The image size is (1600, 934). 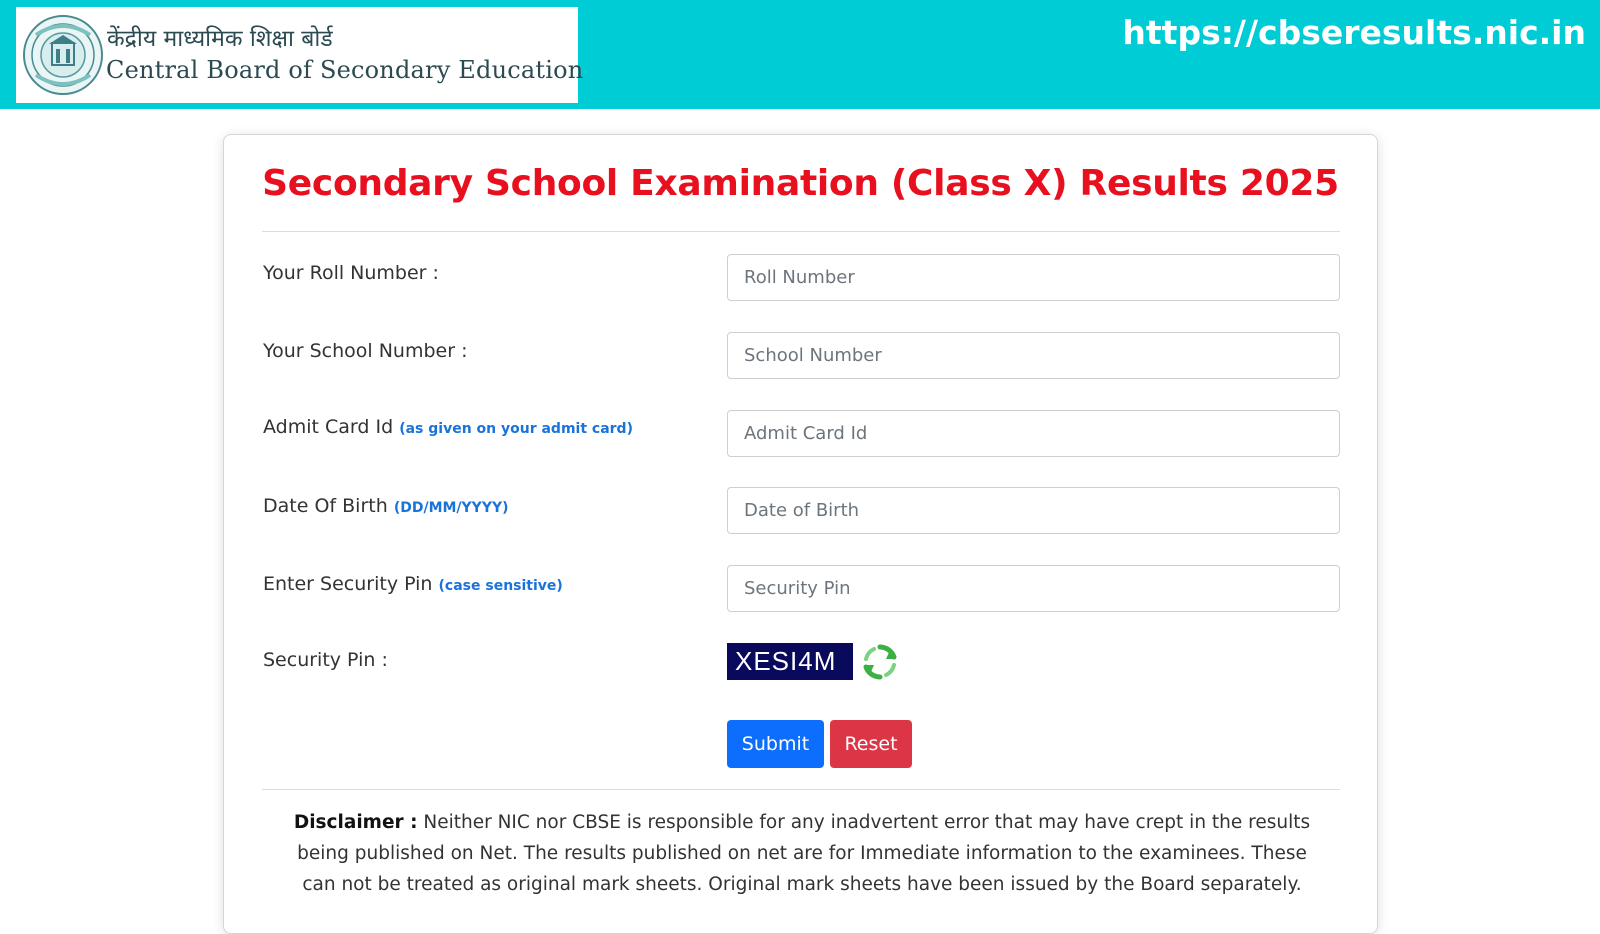 I want to click on captcha-image: XESI4M, so click(x=790, y=661).